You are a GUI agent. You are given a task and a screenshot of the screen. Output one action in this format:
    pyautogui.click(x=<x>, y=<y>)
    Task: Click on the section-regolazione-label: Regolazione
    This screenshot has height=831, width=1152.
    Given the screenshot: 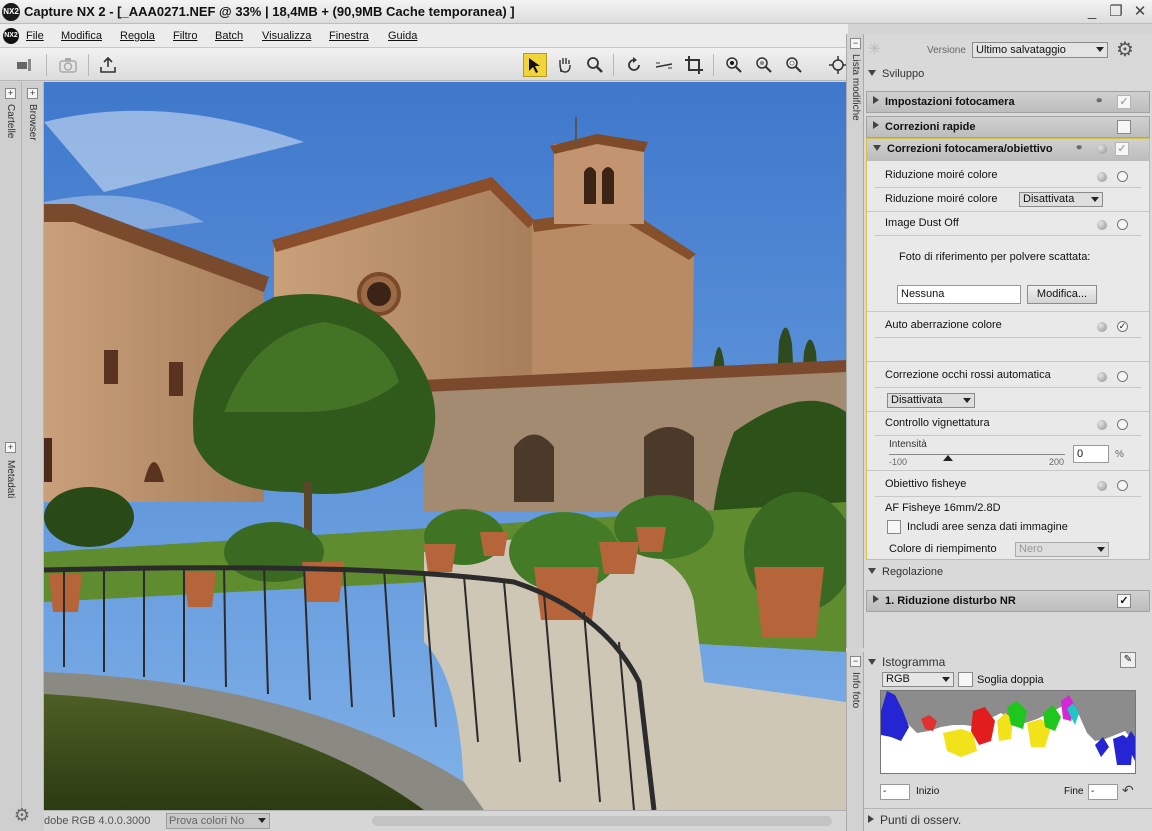 What is the action you would take?
    pyautogui.click(x=913, y=572)
    